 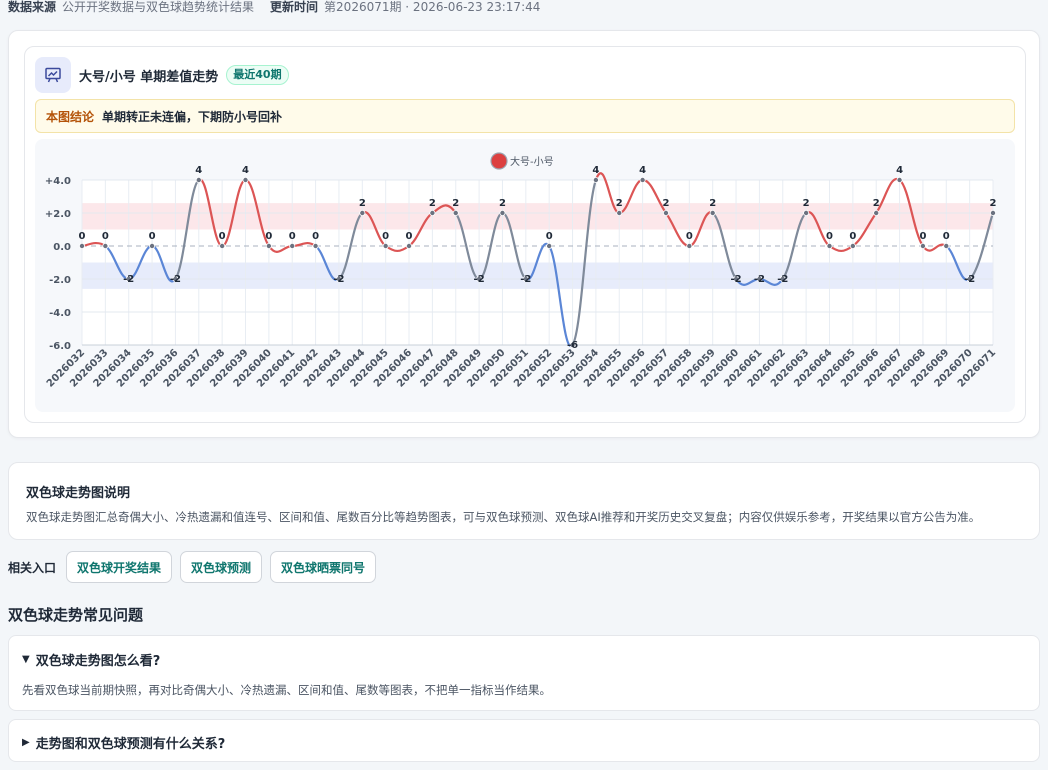 What do you see at coordinates (499, 161) in the screenshot?
I see `legend-marker` at bounding box center [499, 161].